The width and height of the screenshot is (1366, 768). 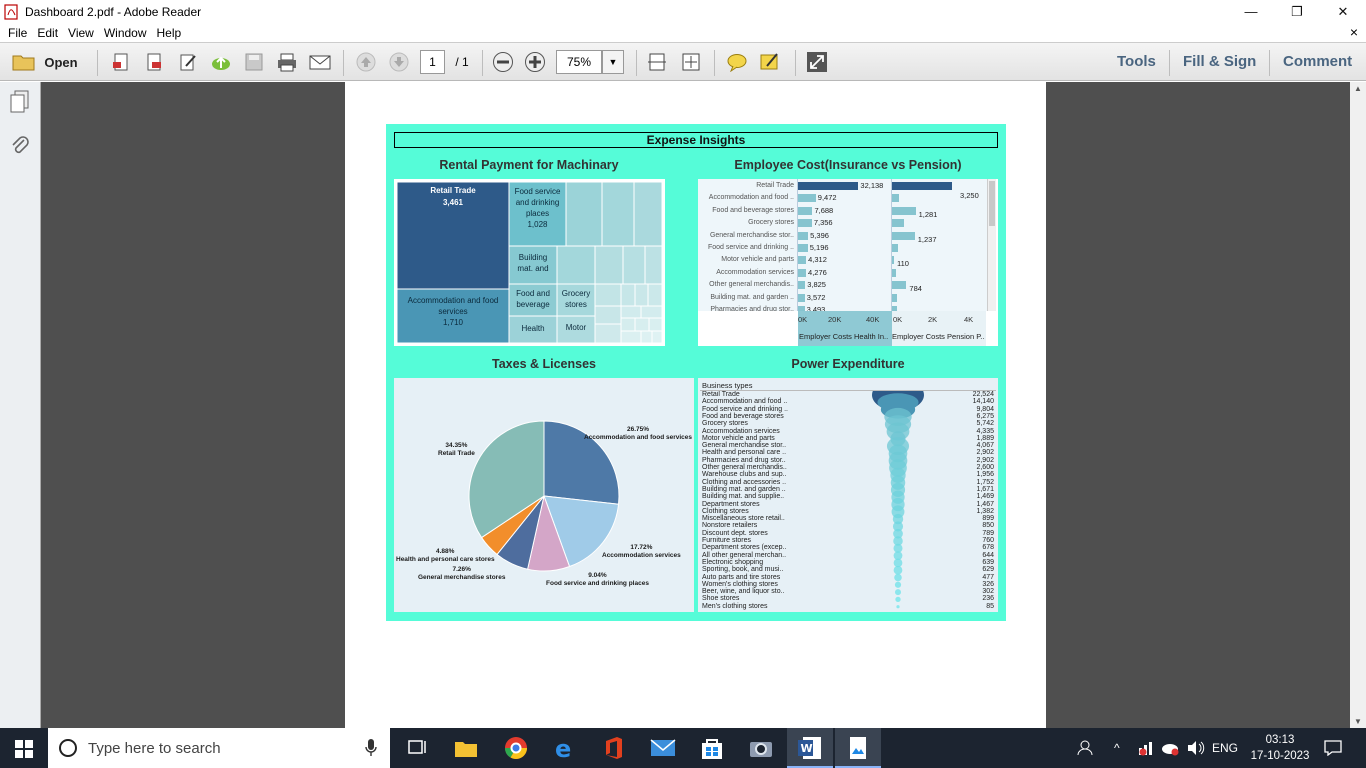 What do you see at coordinates (657, 62) in the screenshot?
I see `fit-width-icon` at bounding box center [657, 62].